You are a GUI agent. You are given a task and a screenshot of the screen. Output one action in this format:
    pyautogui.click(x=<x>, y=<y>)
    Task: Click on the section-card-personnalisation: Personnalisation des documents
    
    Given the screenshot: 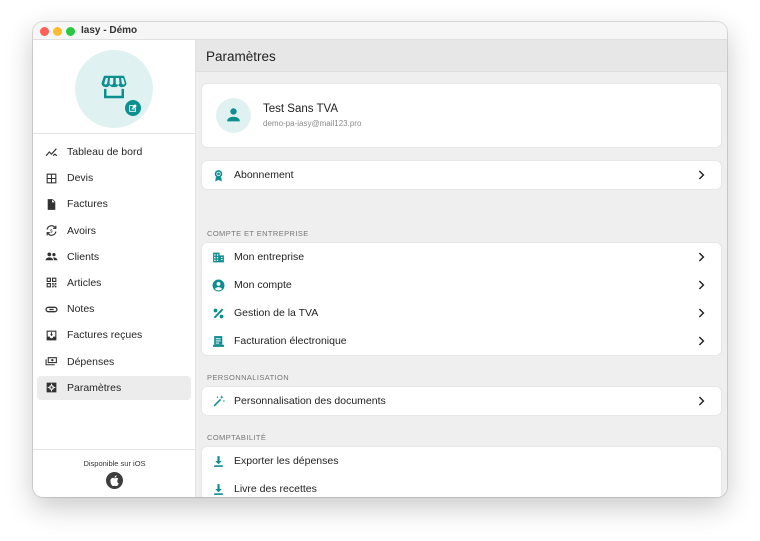 What is the action you would take?
    pyautogui.click(x=461, y=401)
    